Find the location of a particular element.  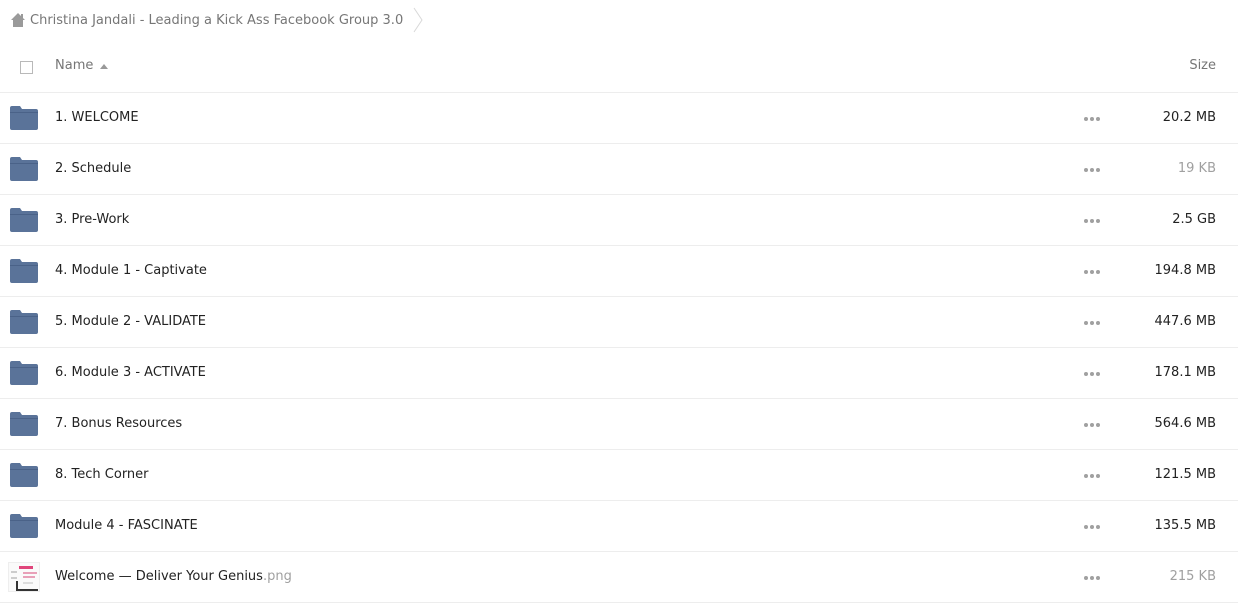

file-name-base: 8. Tech Corner is located at coordinates (102, 474).